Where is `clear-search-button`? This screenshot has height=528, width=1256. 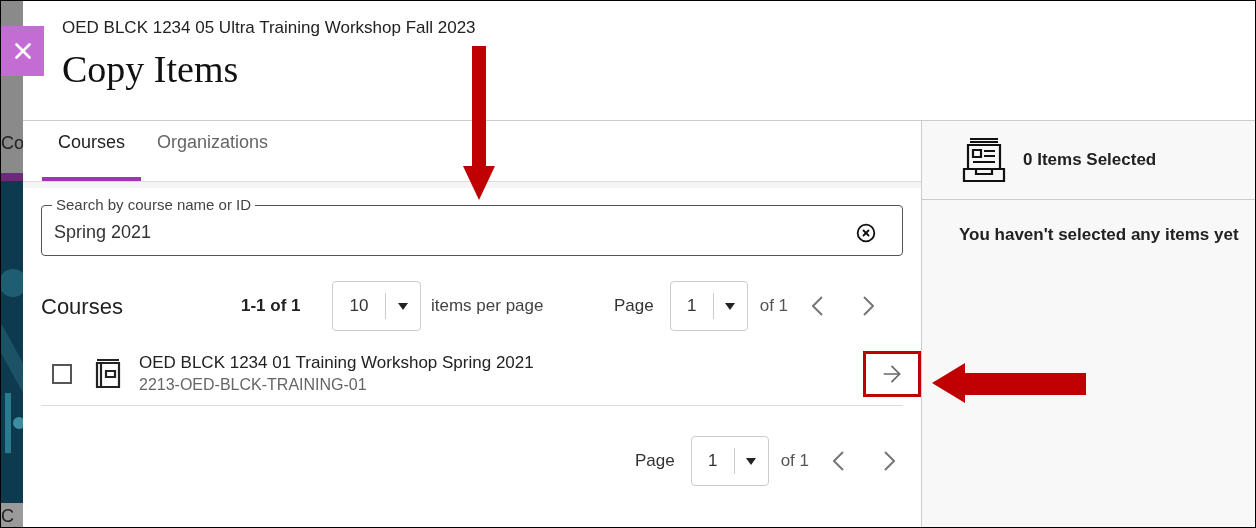 clear-search-button is located at coordinates (866, 232).